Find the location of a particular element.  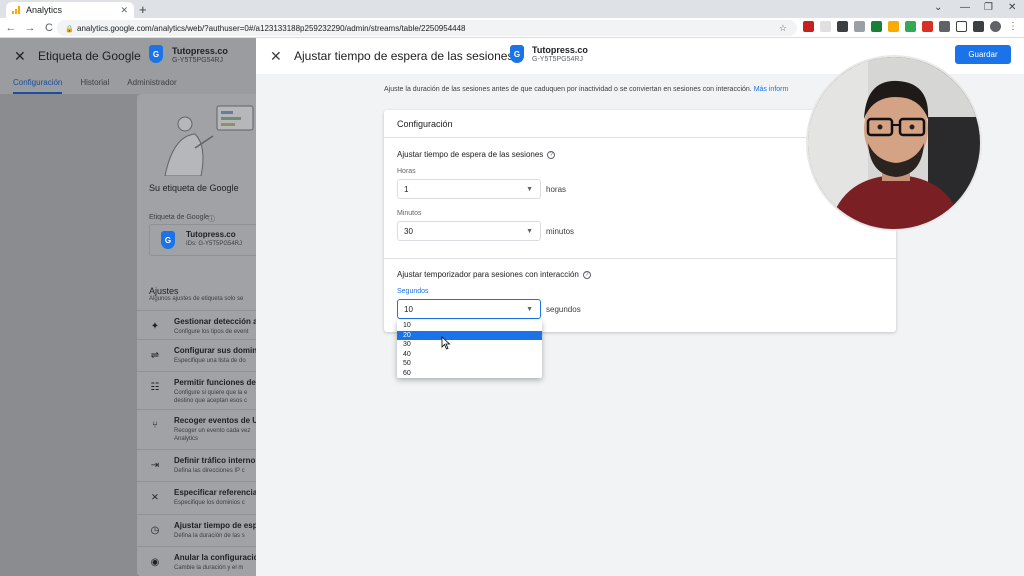

bookmark-star-icon: ☆ is located at coordinates (783, 28).